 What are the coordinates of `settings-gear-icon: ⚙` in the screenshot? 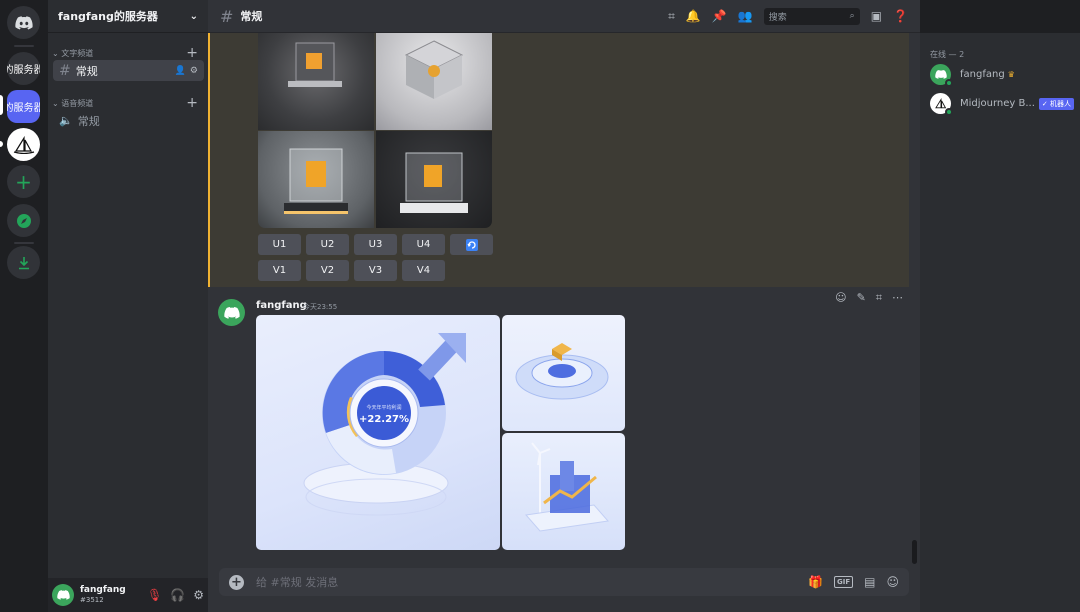 It's located at (198, 595).